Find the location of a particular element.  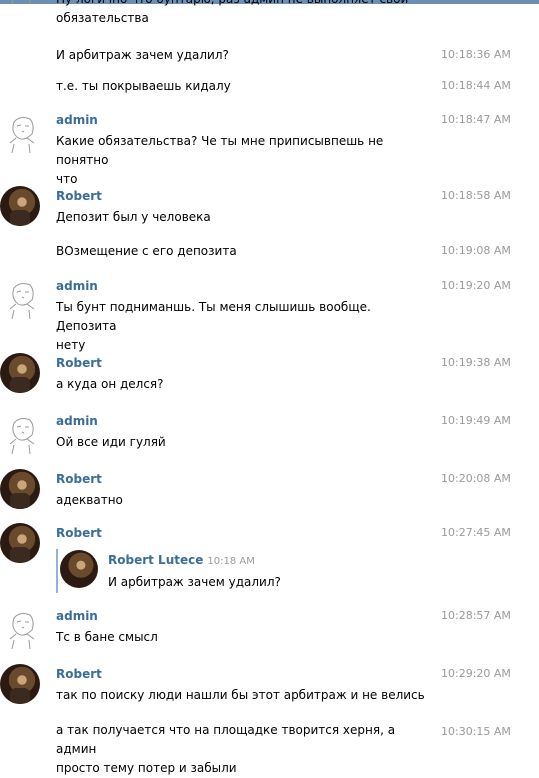

message-text: Депозит был у человека is located at coordinates (133, 217).